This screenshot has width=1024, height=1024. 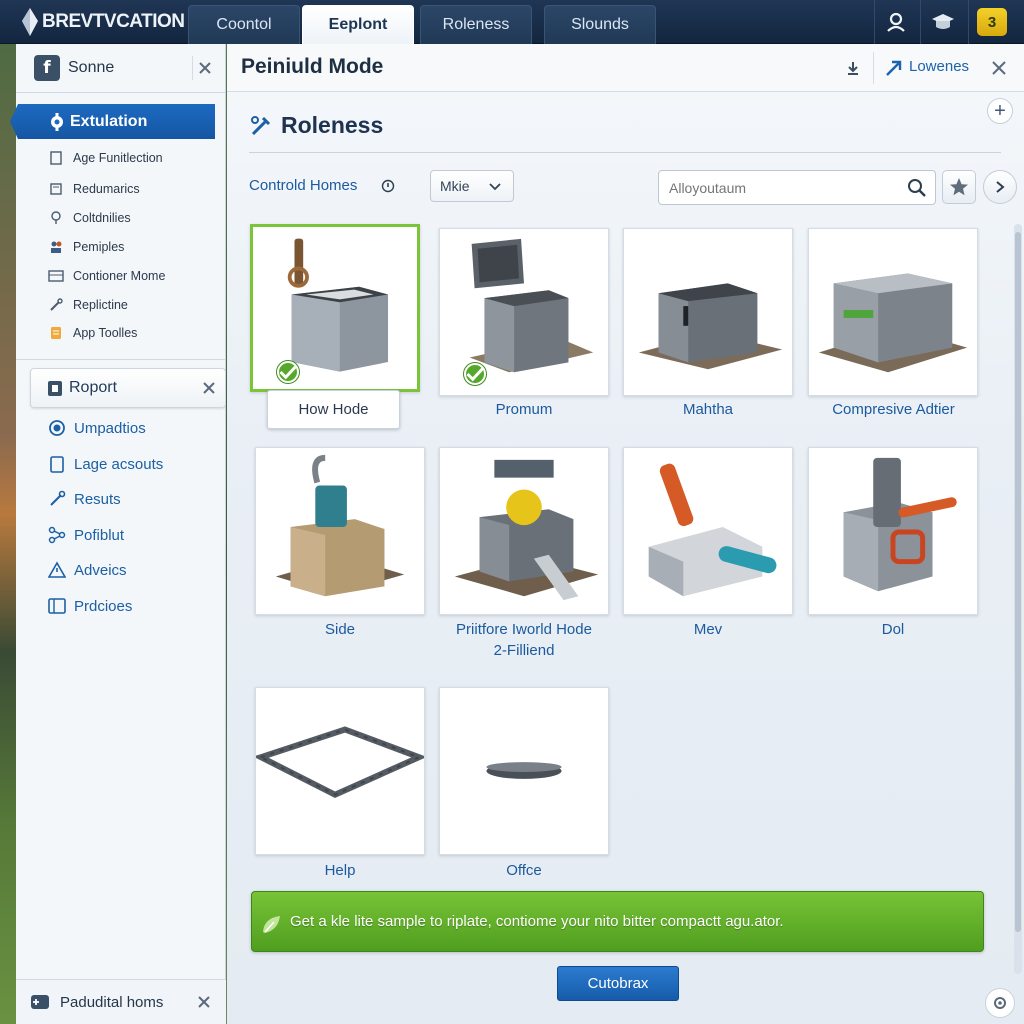 I want to click on sidebar-link: Umpadtios, so click(x=133, y=428).